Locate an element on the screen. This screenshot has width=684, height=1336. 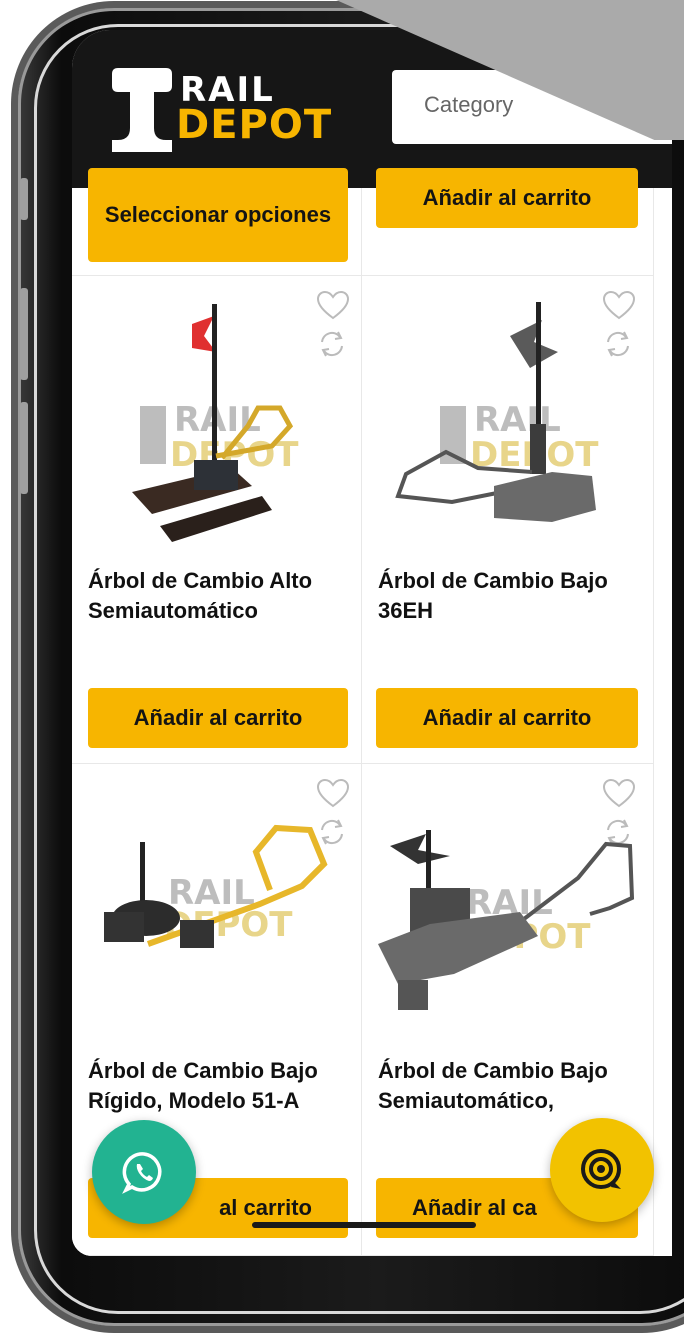
mute-switch is located at coordinates (24, 199).